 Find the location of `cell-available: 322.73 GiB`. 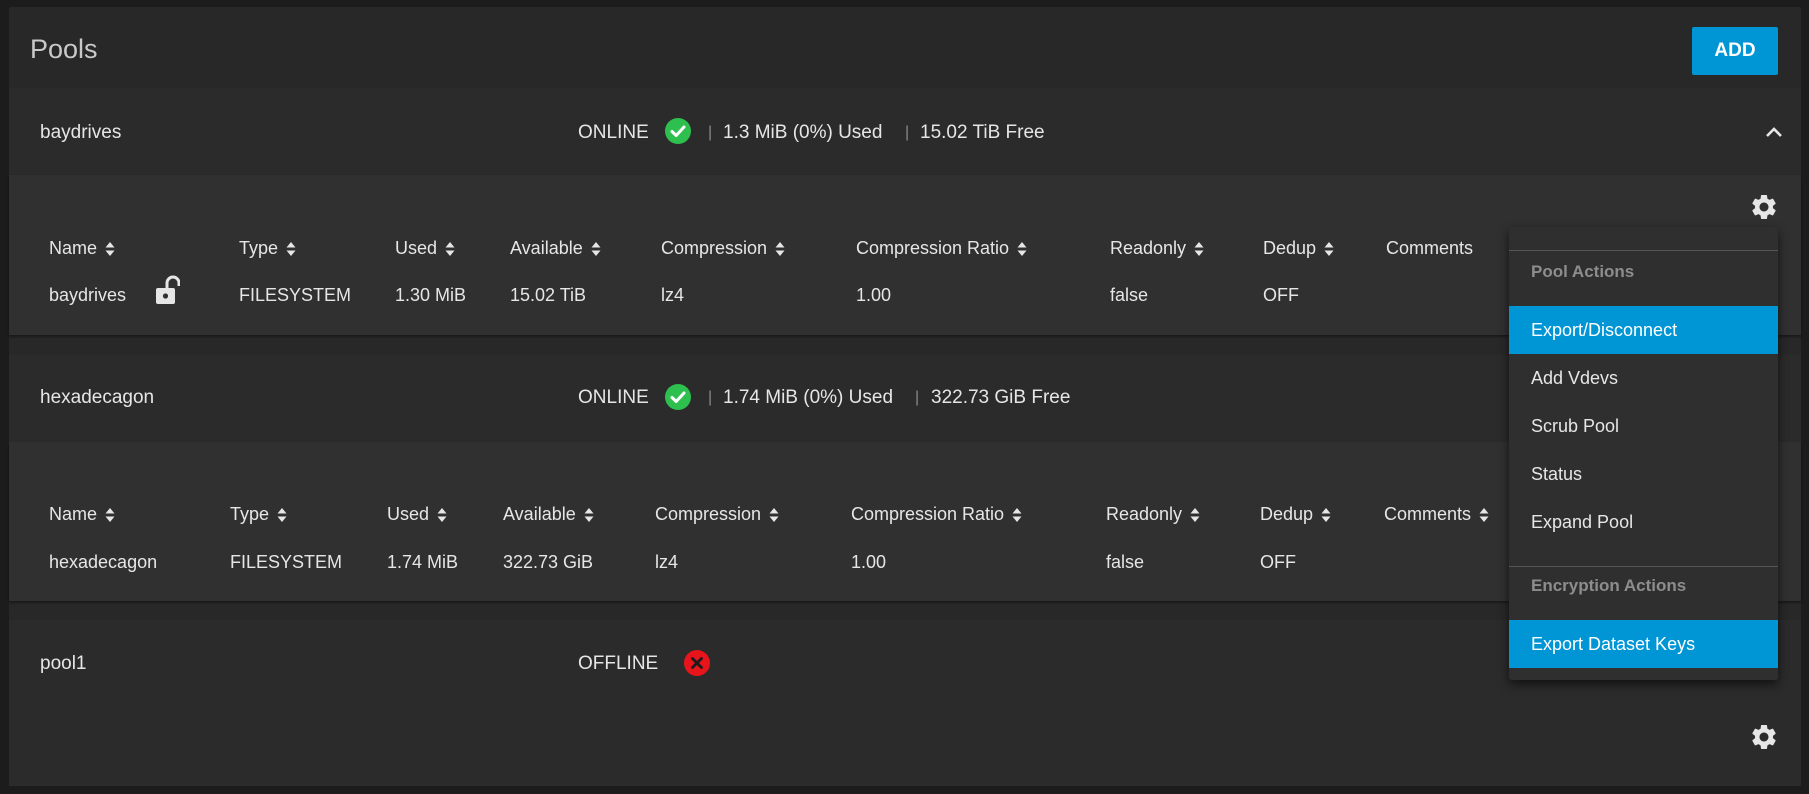

cell-available: 322.73 GiB is located at coordinates (548, 562).